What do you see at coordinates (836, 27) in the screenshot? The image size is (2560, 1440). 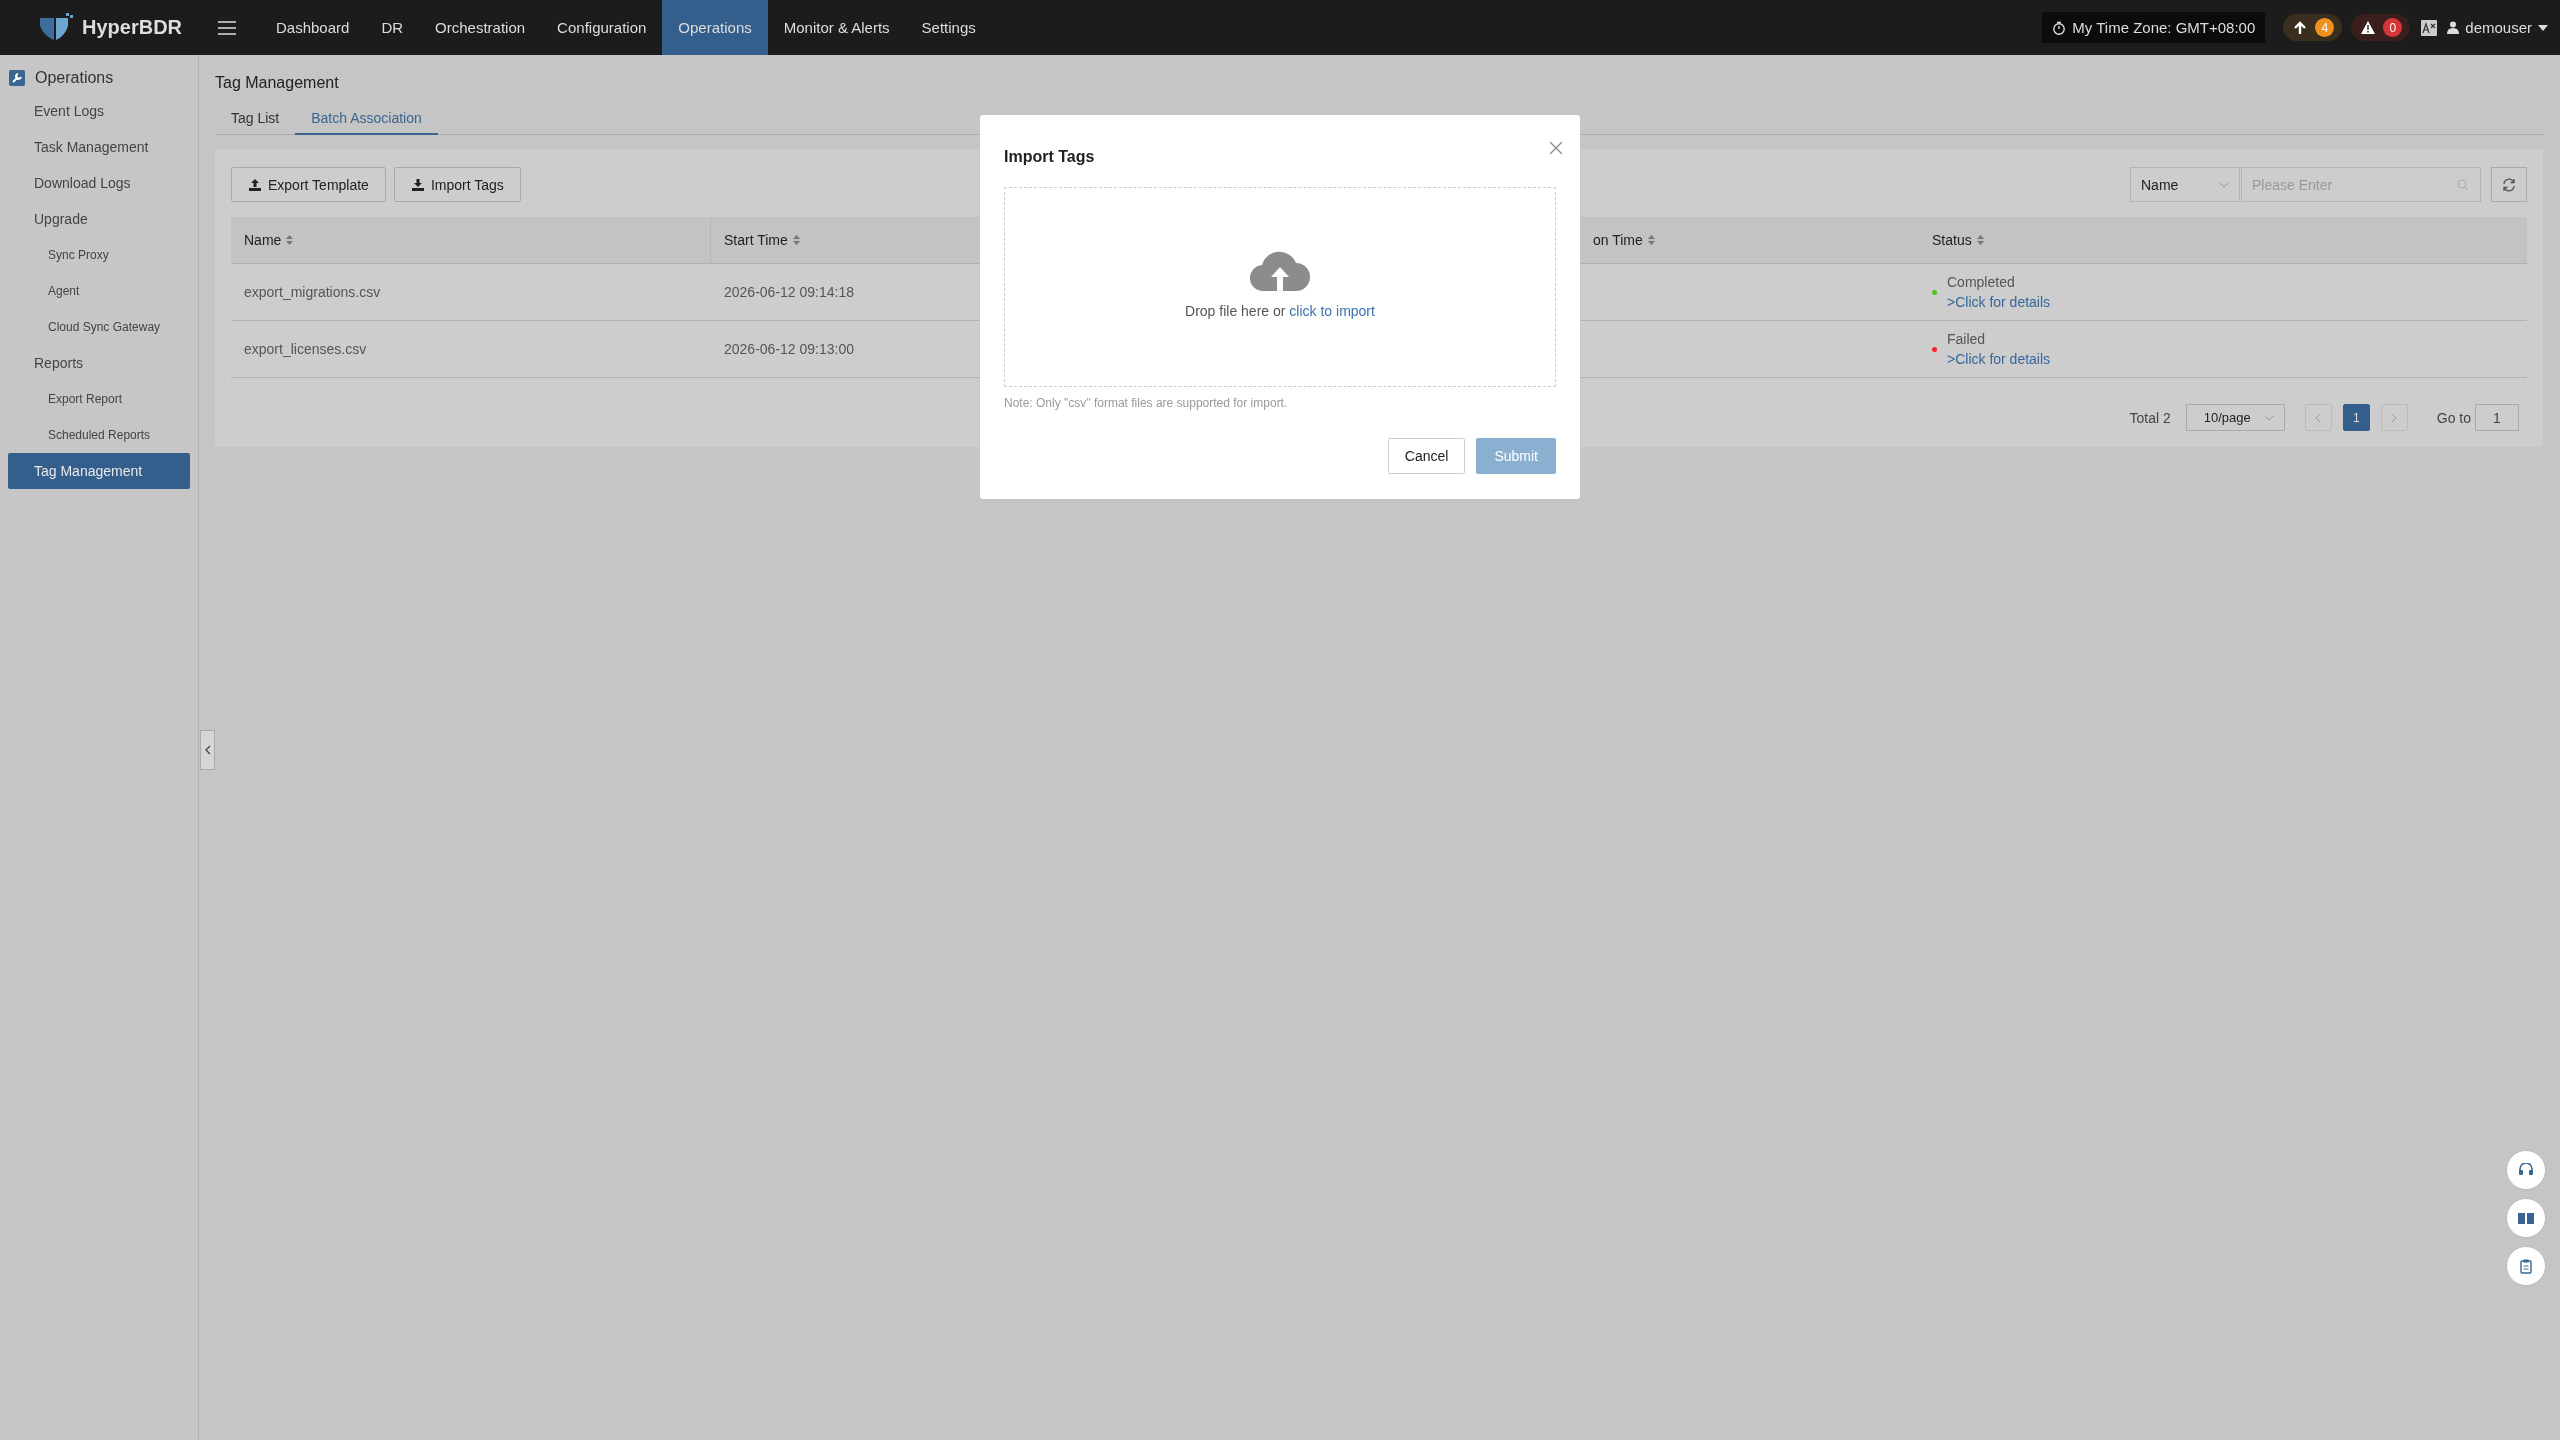 I see `nav-tab: Monitor & Alerts` at bounding box center [836, 27].